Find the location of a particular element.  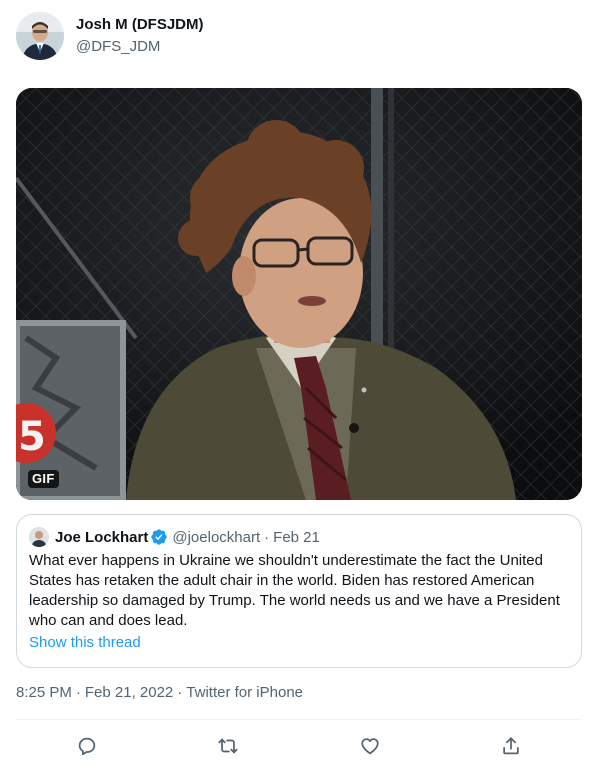

author-avatar is located at coordinates (40, 36).